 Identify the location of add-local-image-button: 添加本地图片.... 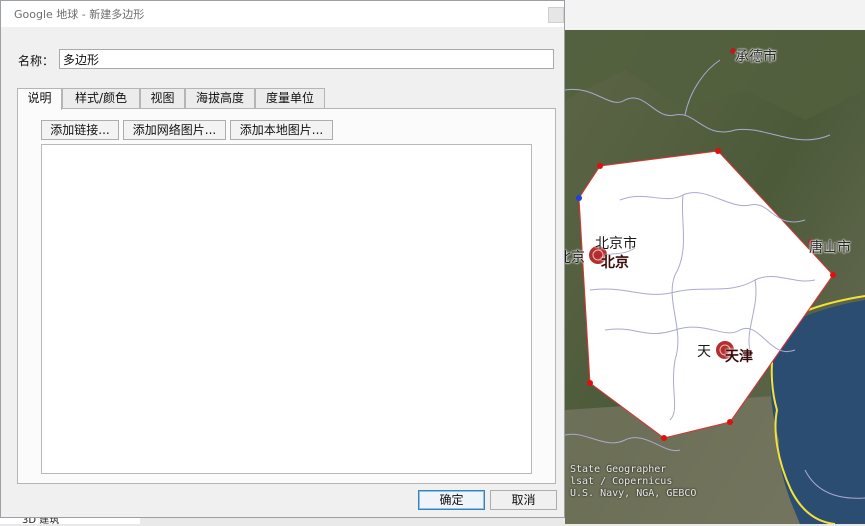
(281, 130).